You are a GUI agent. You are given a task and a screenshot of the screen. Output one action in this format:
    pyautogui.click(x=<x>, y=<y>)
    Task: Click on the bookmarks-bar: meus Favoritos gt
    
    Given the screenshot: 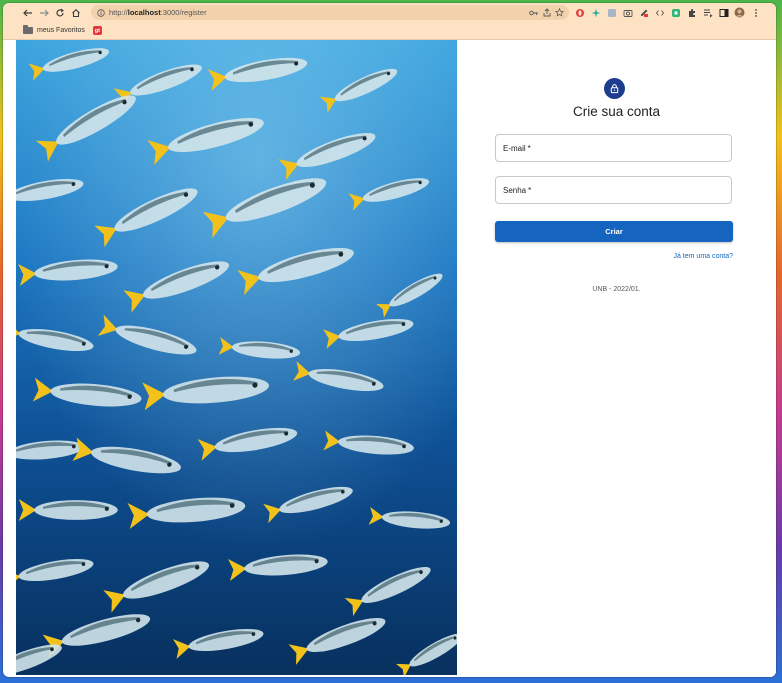 What is the action you would take?
    pyautogui.click(x=389, y=31)
    